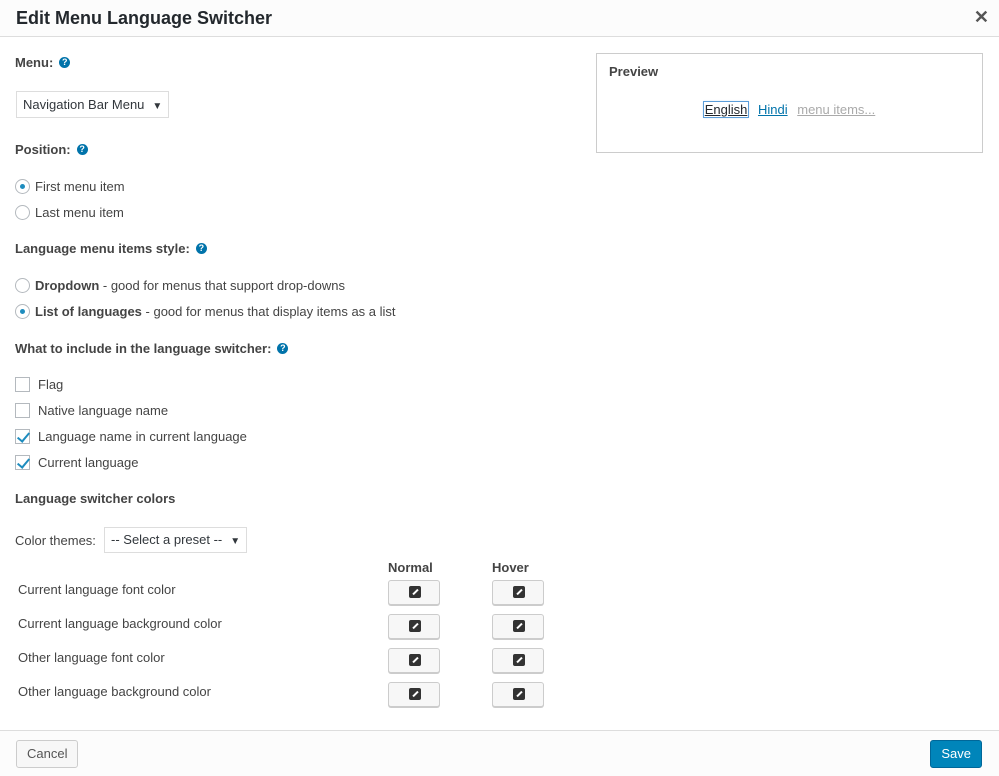 The width and height of the screenshot is (999, 776). What do you see at coordinates (88, 462) in the screenshot?
I see `checkbox-label: Current language` at bounding box center [88, 462].